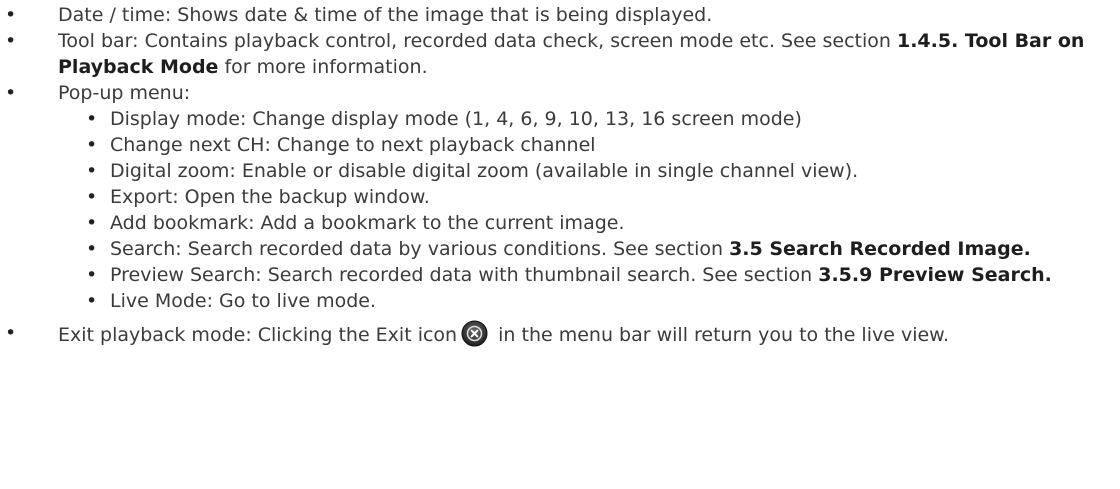 This screenshot has width=1120, height=489. What do you see at coordinates (589, 301) in the screenshot?
I see `sub-item-live-mode: Live Mode: Go to live mode.` at bounding box center [589, 301].